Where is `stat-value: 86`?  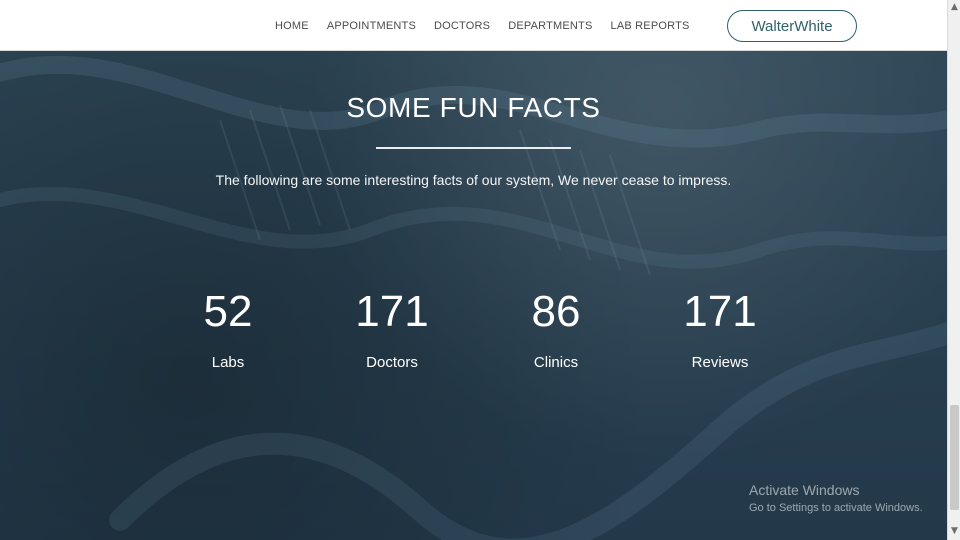 stat-value: 86 is located at coordinates (556, 311).